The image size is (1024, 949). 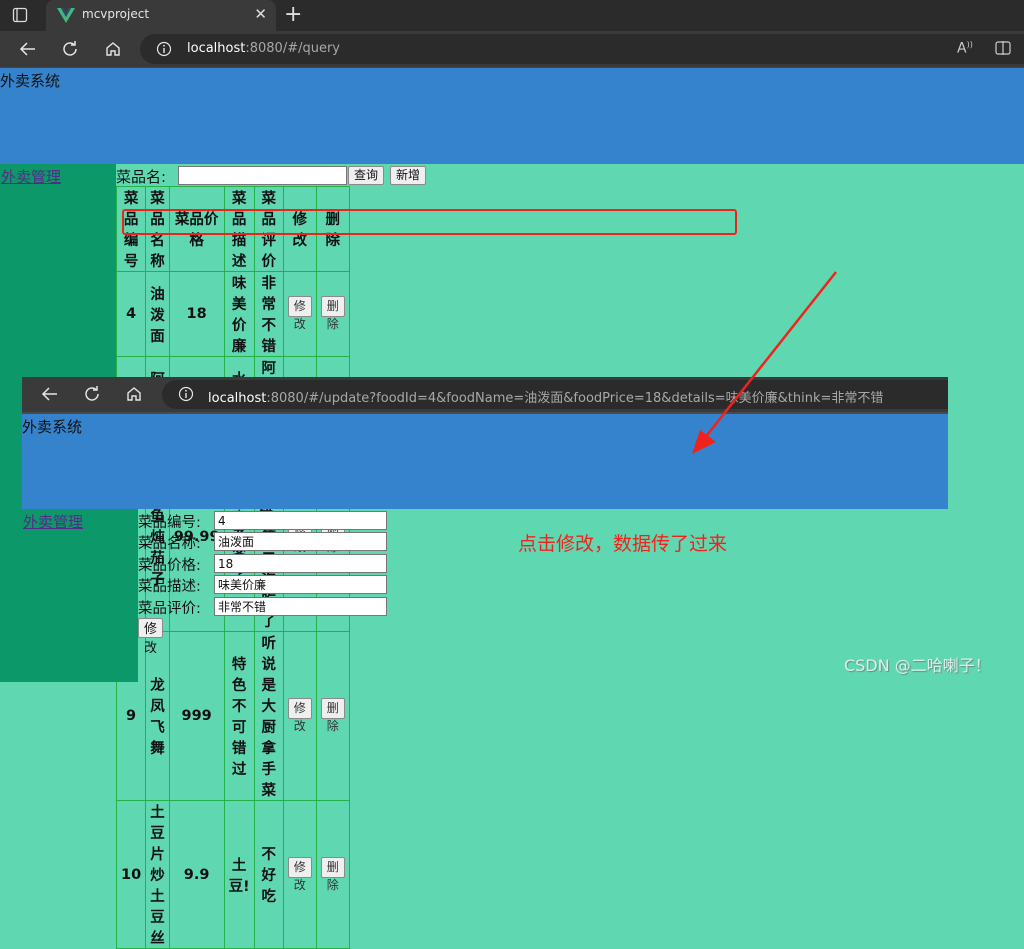 What do you see at coordinates (268, 716) in the screenshot?
I see `food-review-cell: 听说是大厨拿手菜` at bounding box center [268, 716].